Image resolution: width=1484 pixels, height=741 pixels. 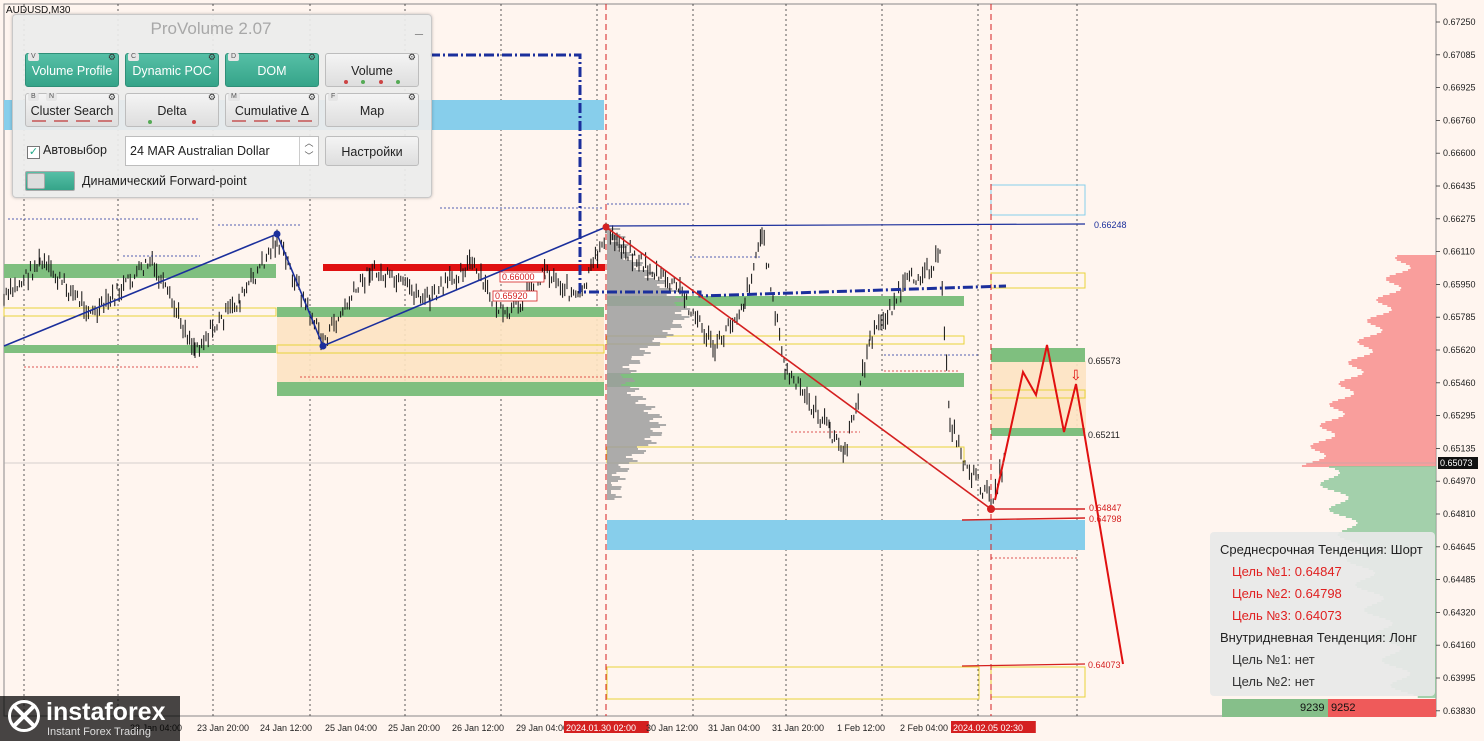 What do you see at coordinates (1459, 284) in the screenshot?
I see `price-tick: 0.65950` at bounding box center [1459, 284].